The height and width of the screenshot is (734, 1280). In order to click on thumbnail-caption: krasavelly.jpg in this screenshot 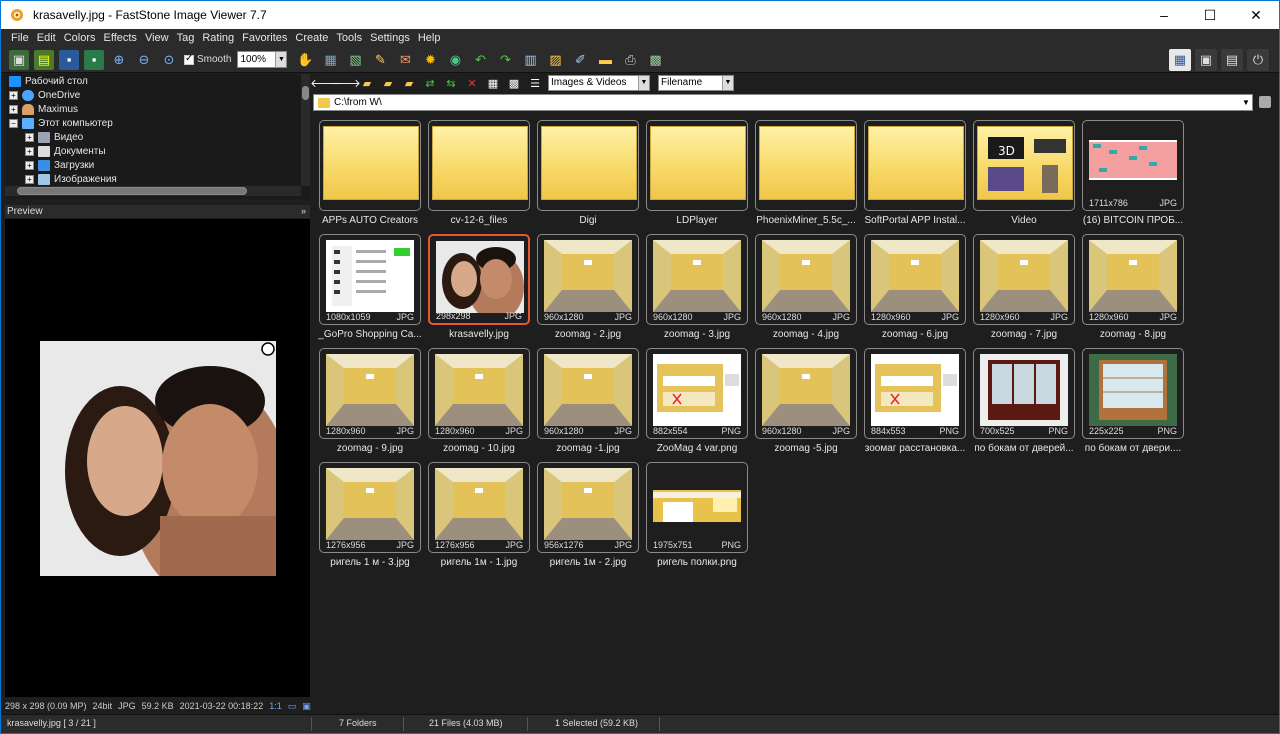, I will do `click(479, 334)`.